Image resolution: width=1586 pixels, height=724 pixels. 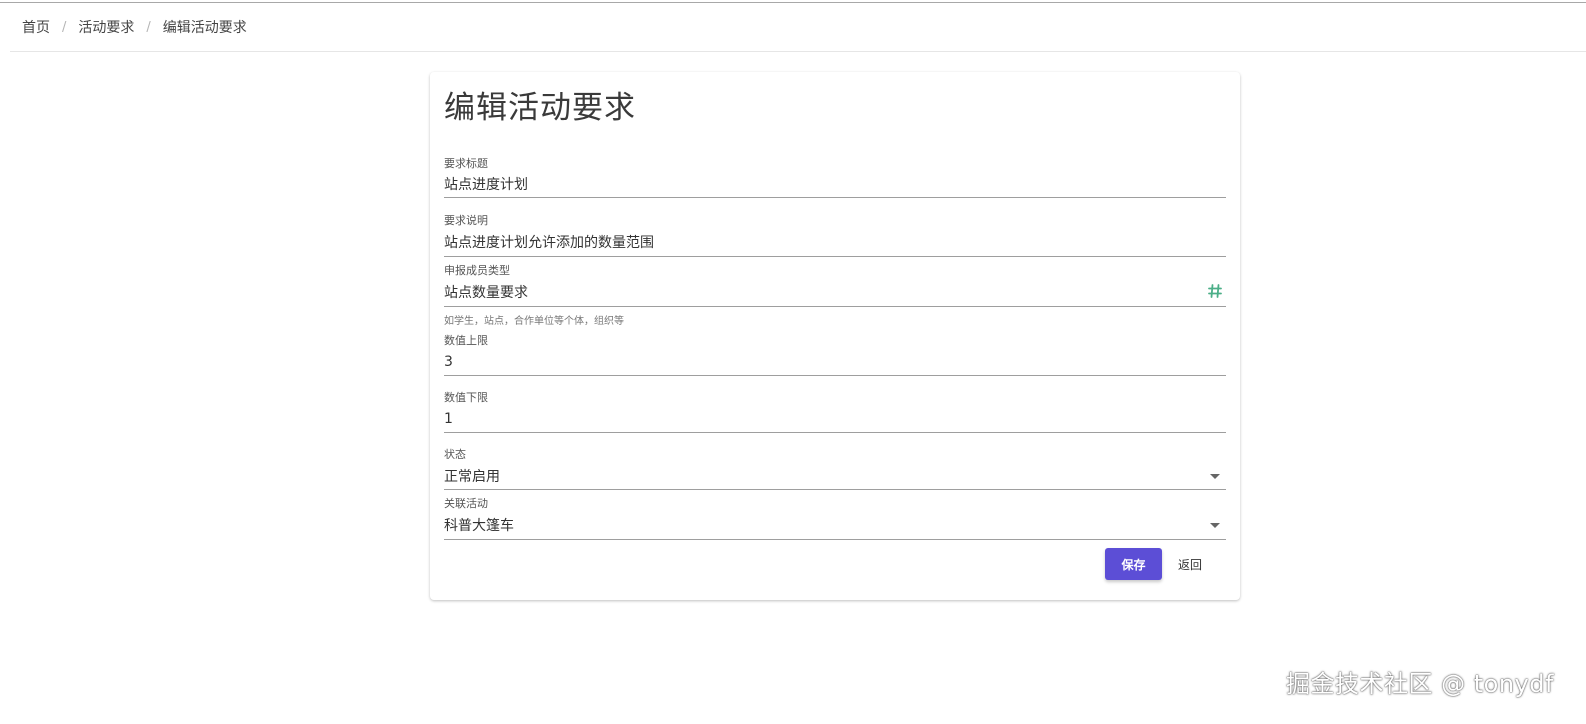 I want to click on field-member-type: 申报成员类型 站点数量要求 如学生，站点，合作单位等个体，组织等, so click(x=835, y=295).